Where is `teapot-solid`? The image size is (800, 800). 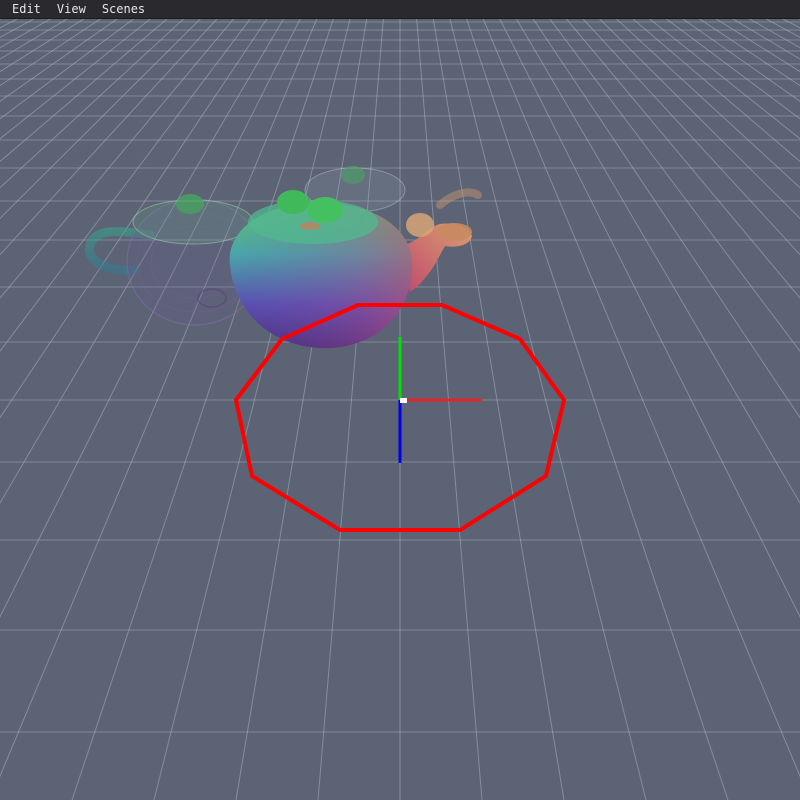 teapot-solid is located at coordinates (350, 269).